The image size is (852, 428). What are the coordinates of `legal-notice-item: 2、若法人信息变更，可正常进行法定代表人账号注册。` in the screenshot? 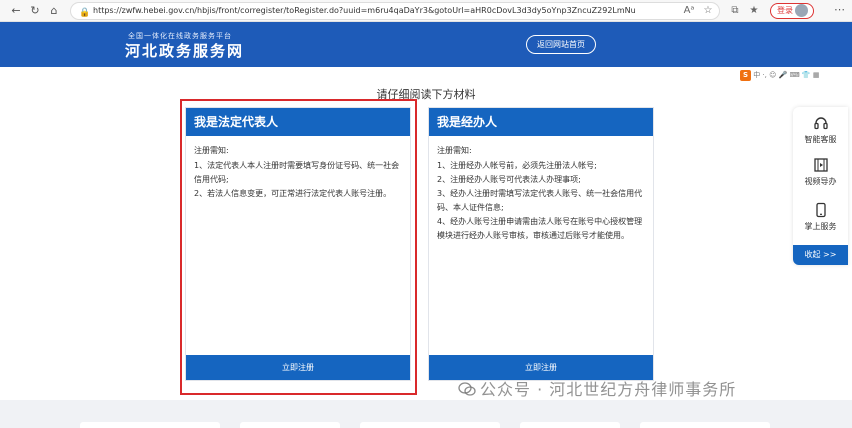 It's located at (293, 193).